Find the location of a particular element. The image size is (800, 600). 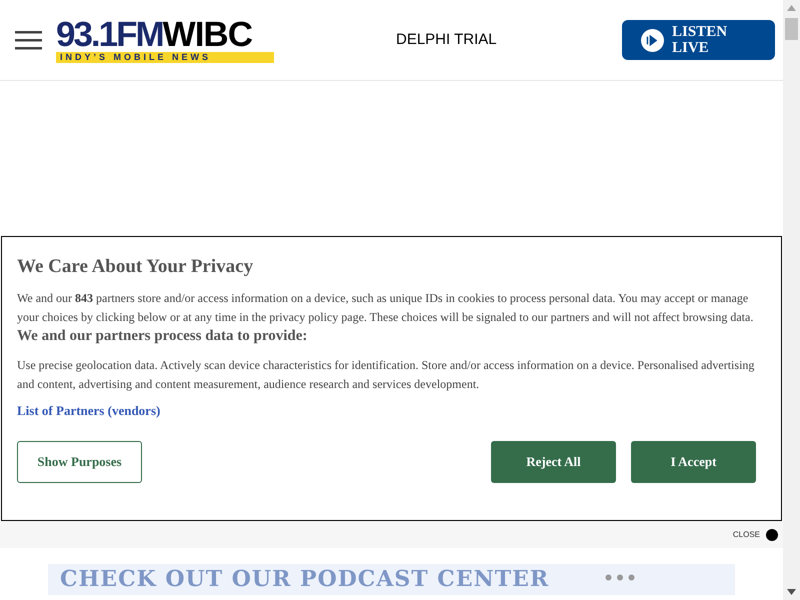

listen-live-button: LISTEN LIVE is located at coordinates (698, 40).